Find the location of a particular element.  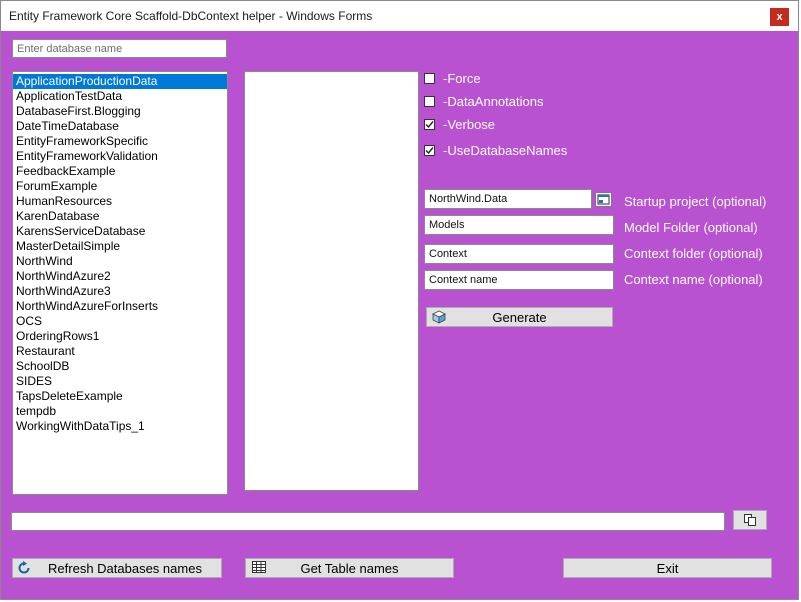

database-search-input: Enter database name is located at coordinates (119, 48).